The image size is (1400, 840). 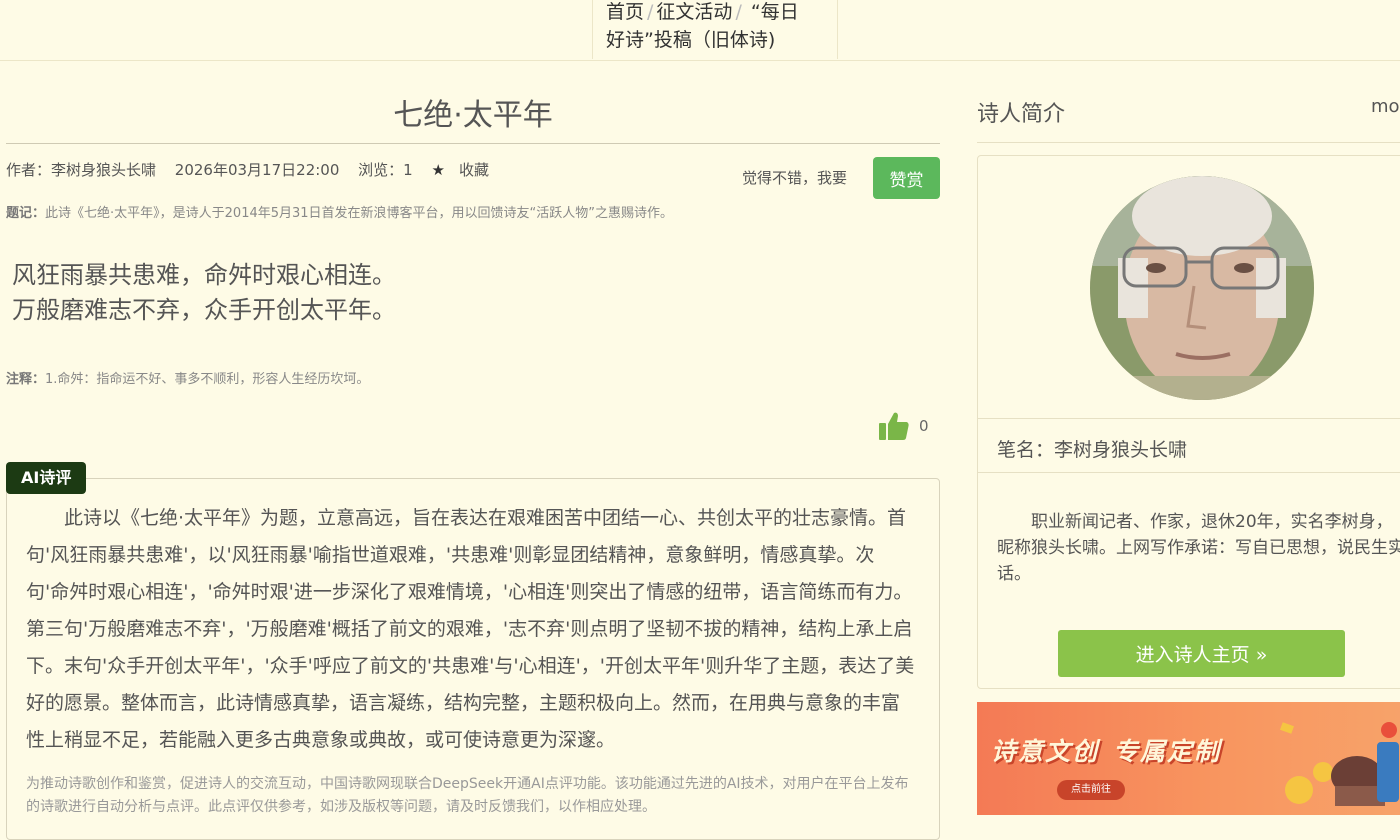 I want to click on poem-line: 万般磨难志不弃，众手开创太平年。, so click(x=204, y=310).